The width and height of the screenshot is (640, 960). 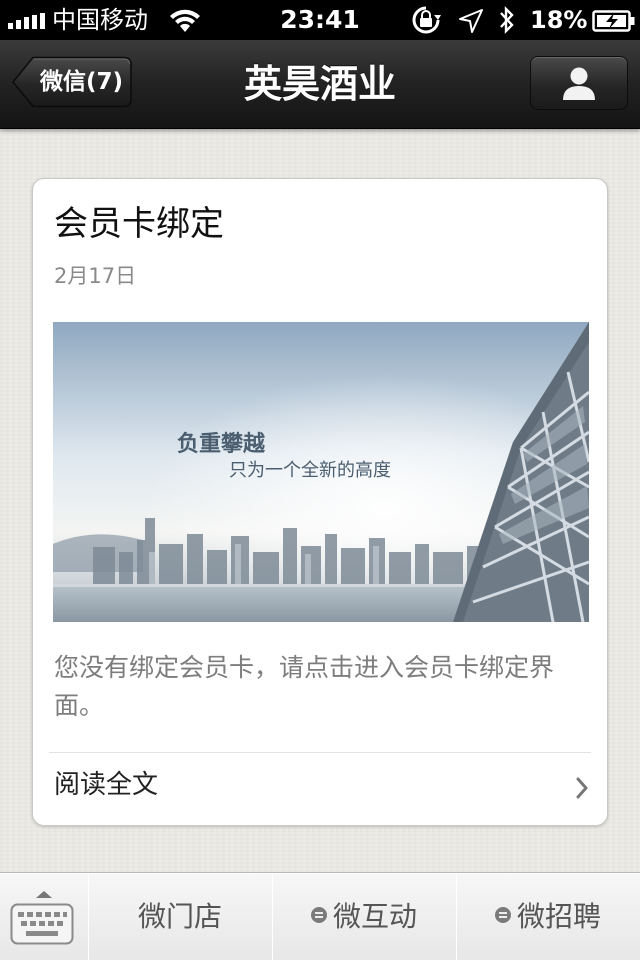 What do you see at coordinates (95, 276) in the screenshot?
I see `article-date: 2月17日` at bounding box center [95, 276].